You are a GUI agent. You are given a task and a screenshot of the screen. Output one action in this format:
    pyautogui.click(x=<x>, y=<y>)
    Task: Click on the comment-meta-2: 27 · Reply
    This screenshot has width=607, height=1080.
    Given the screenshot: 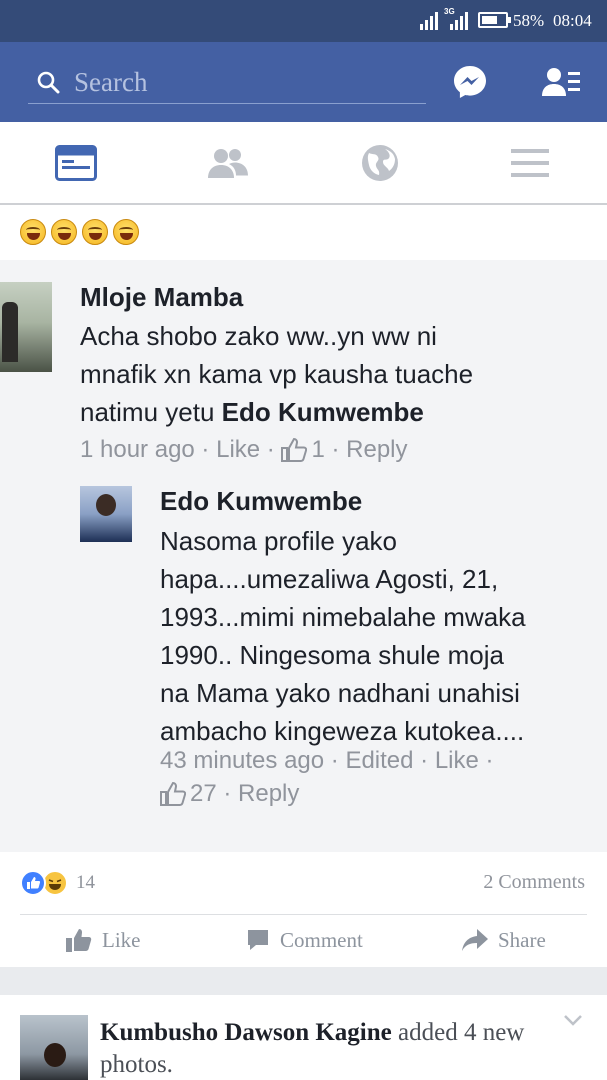 What is the action you would take?
    pyautogui.click(x=229, y=794)
    